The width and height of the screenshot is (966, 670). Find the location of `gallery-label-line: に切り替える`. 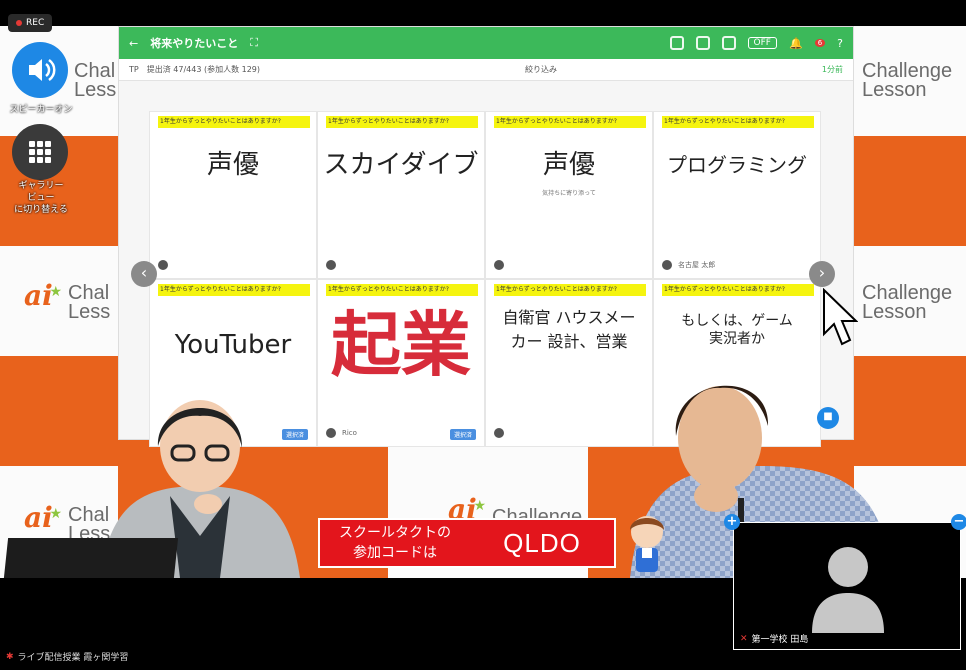

gallery-label-line: に切り替える is located at coordinates (41, 210).